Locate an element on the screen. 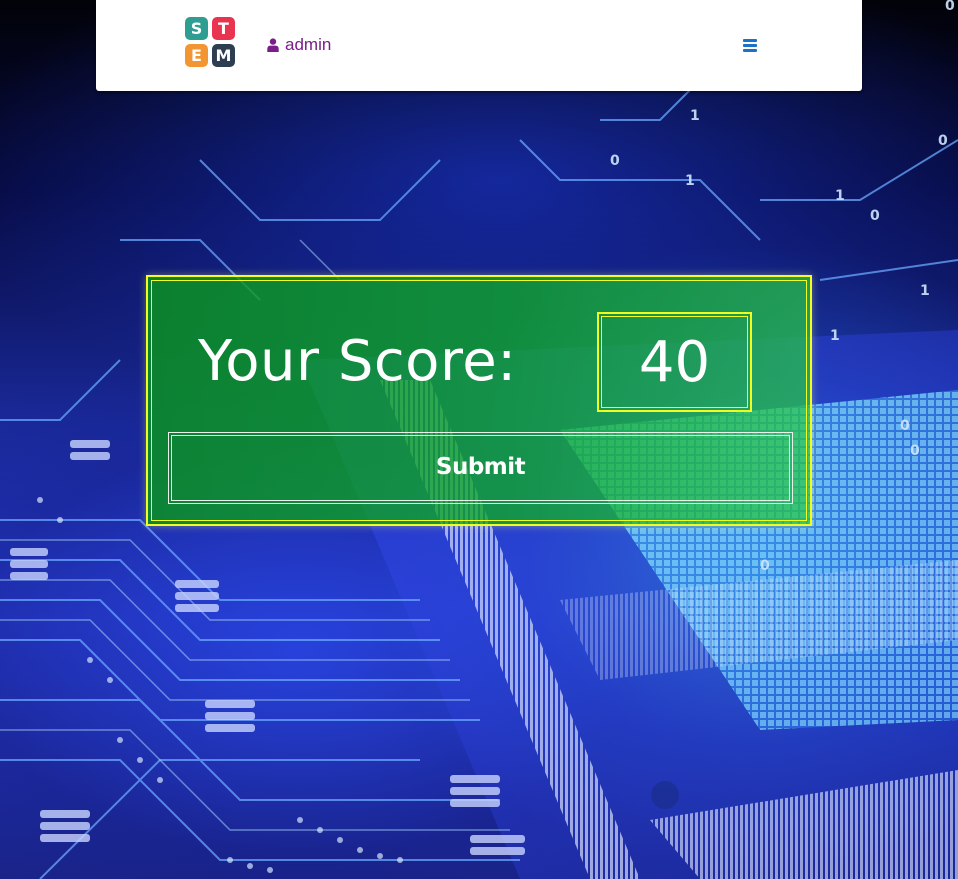 This screenshot has height=879, width=958. user-account-link: admin is located at coordinates (299, 45).